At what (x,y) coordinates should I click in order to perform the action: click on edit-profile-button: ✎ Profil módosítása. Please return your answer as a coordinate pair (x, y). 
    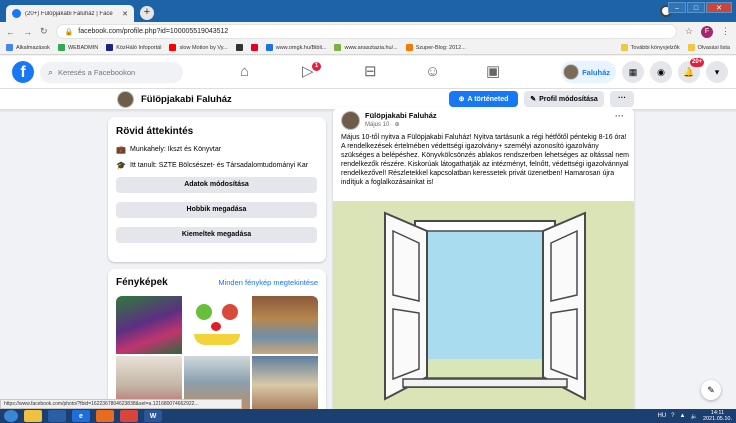
    Looking at the image, I should click on (564, 99).